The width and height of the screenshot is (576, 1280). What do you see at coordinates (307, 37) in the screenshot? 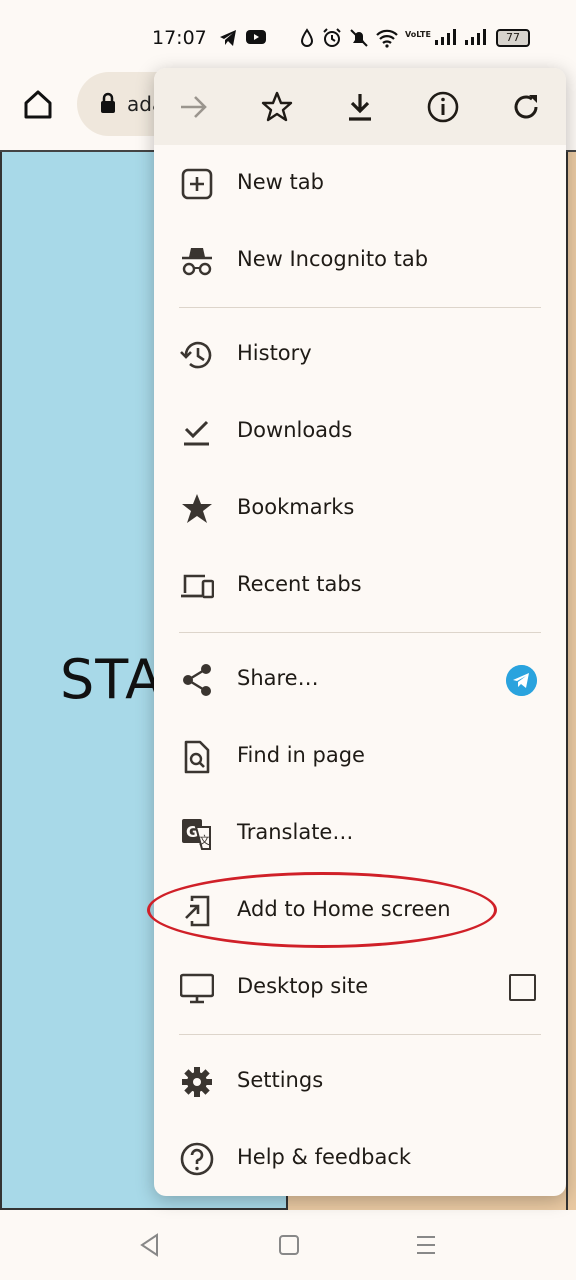
I see `drop-icon` at bounding box center [307, 37].